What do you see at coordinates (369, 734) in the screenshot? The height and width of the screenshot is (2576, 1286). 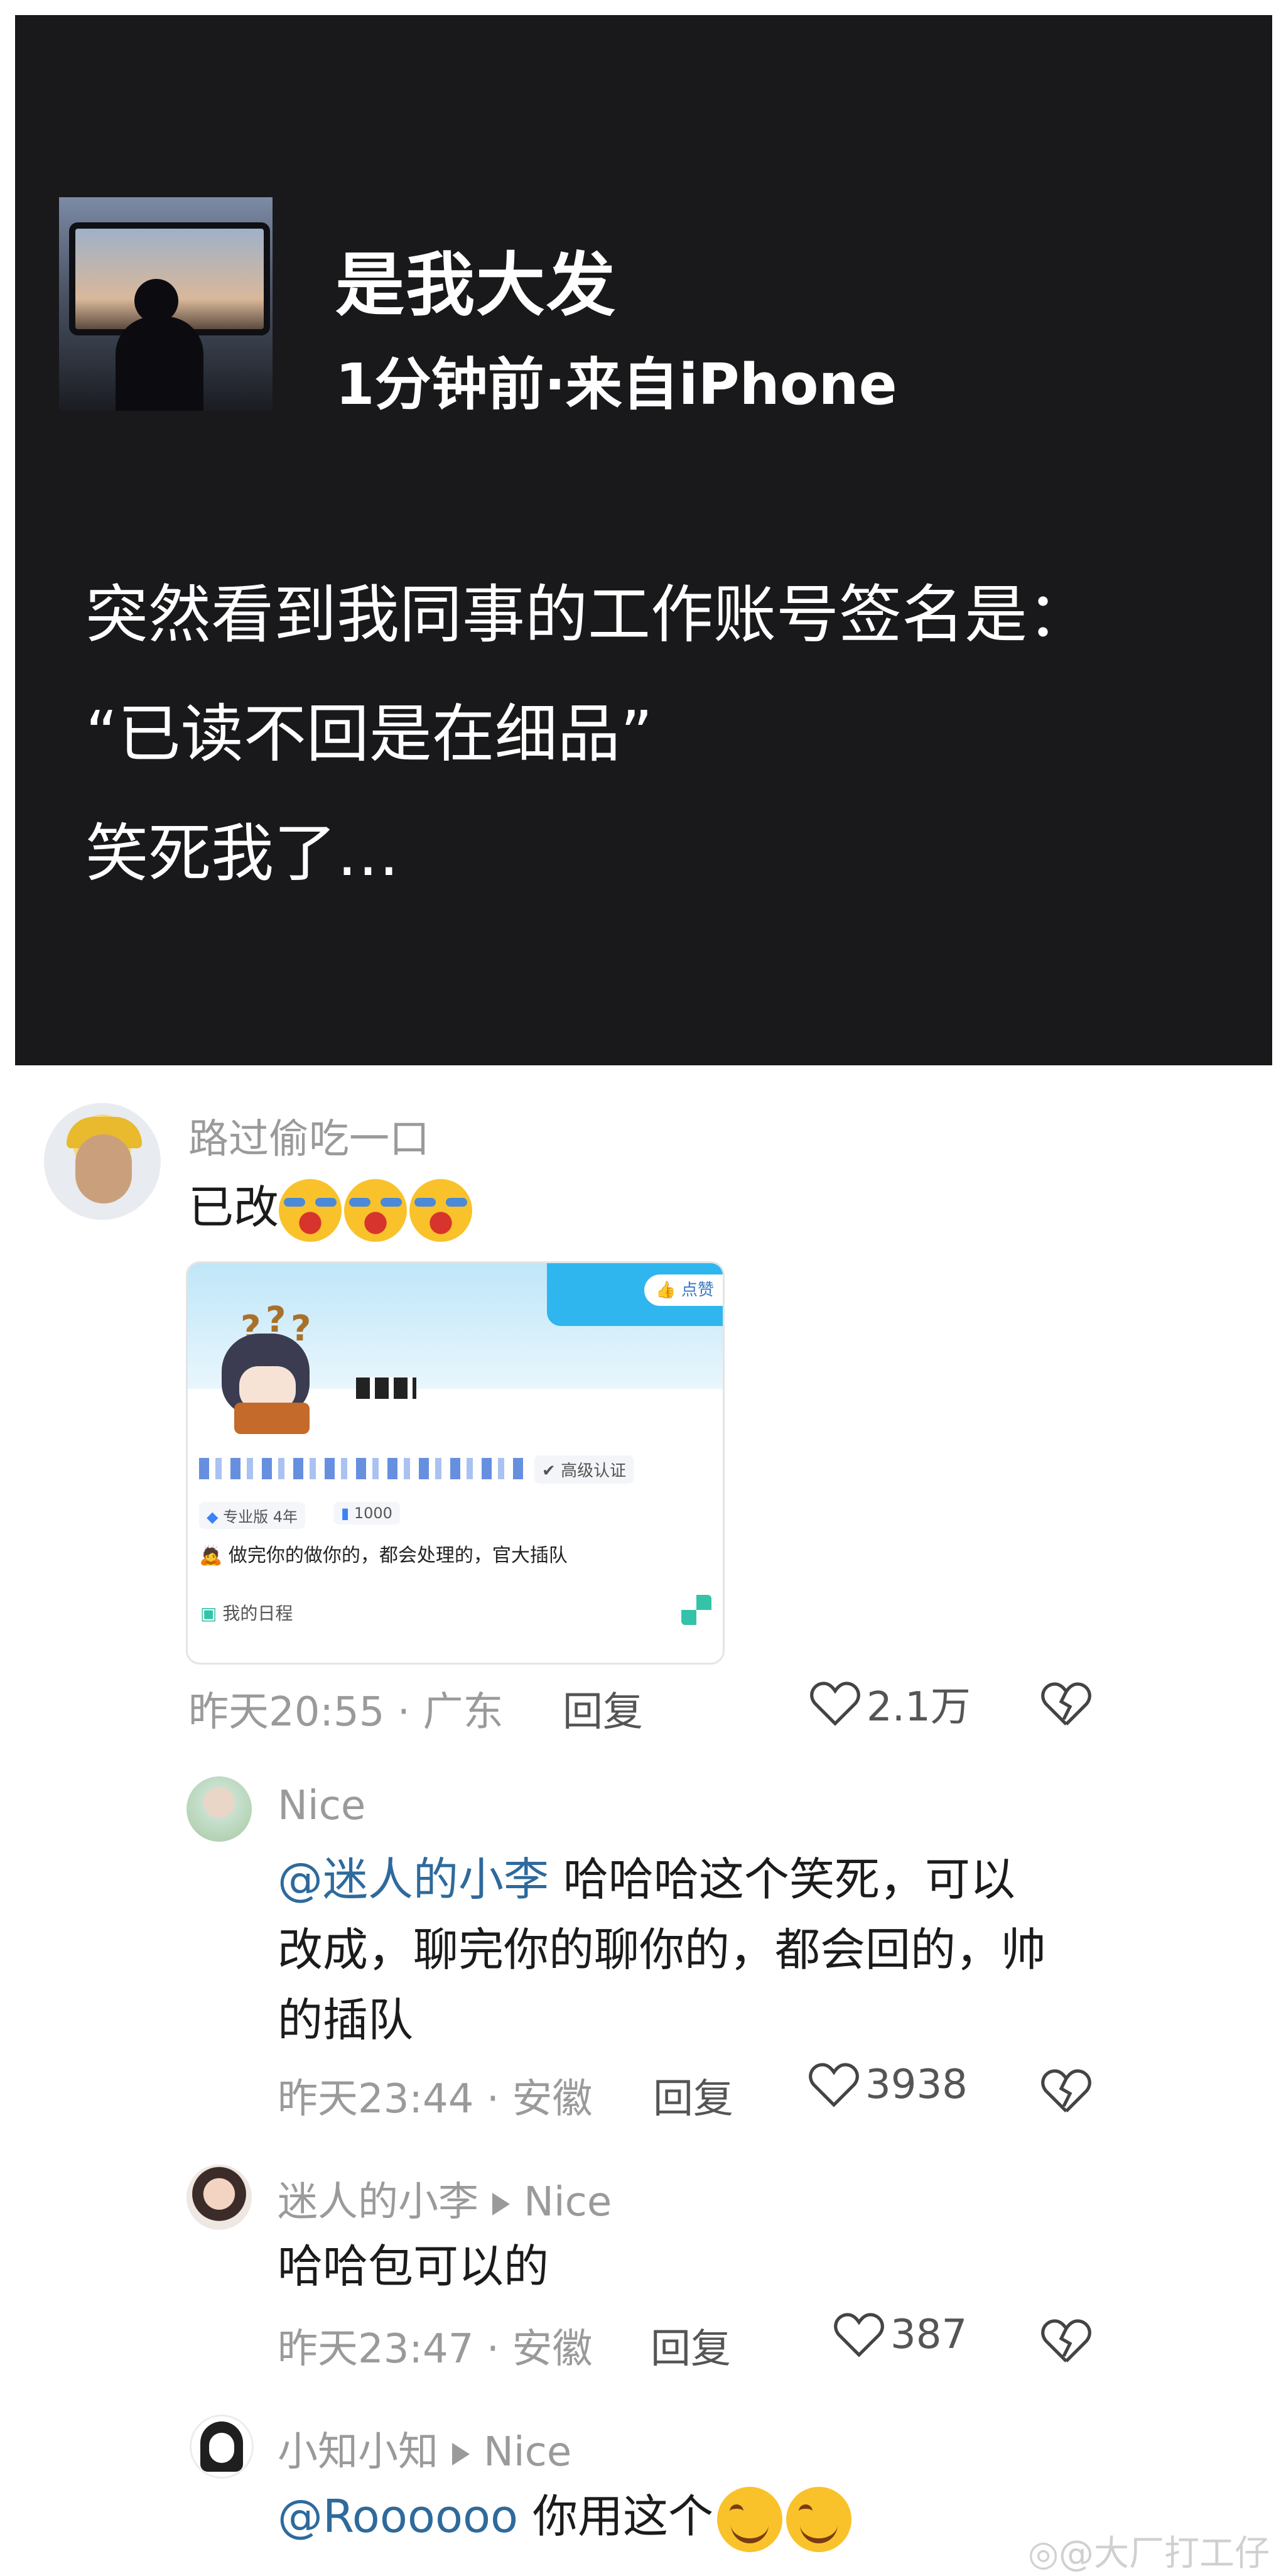 I see `post-text-line: “已读不回是在细品”` at bounding box center [369, 734].